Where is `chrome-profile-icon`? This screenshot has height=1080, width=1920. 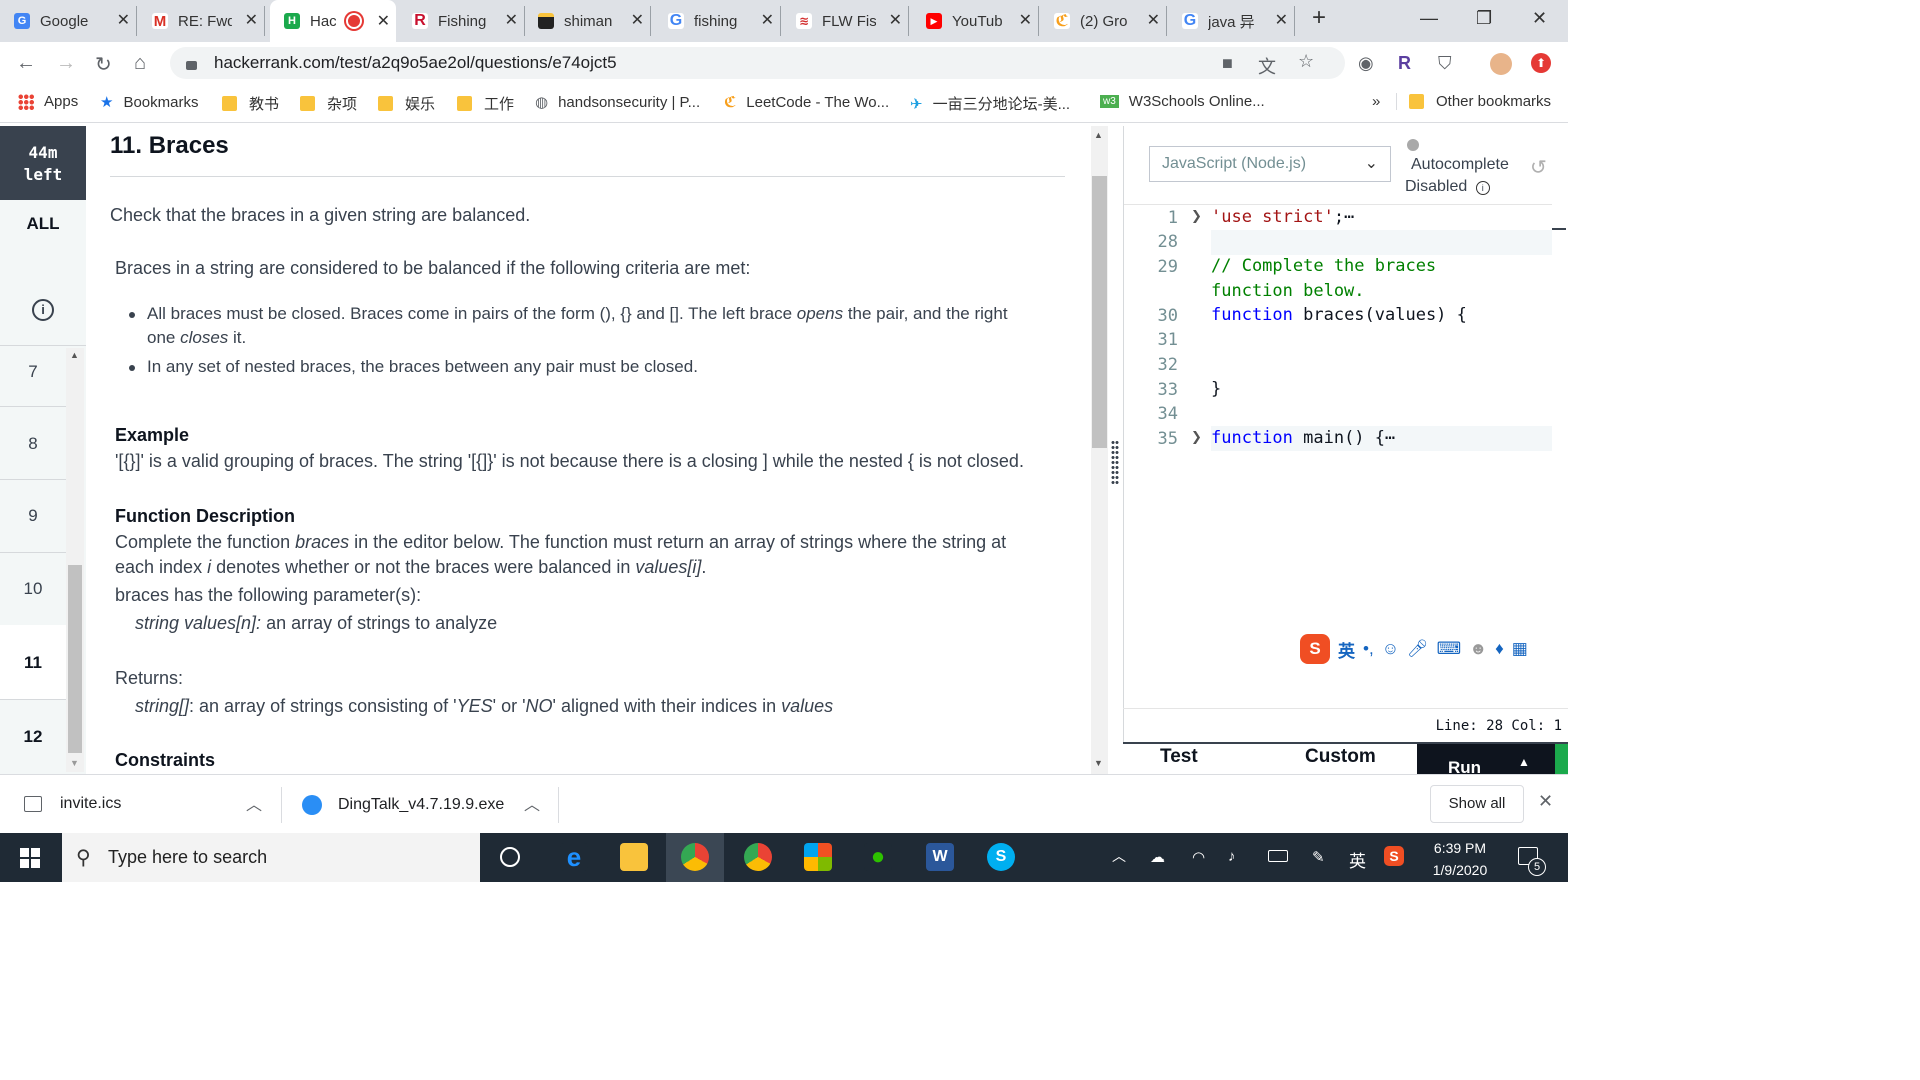
chrome-profile-icon is located at coordinates (758, 857).